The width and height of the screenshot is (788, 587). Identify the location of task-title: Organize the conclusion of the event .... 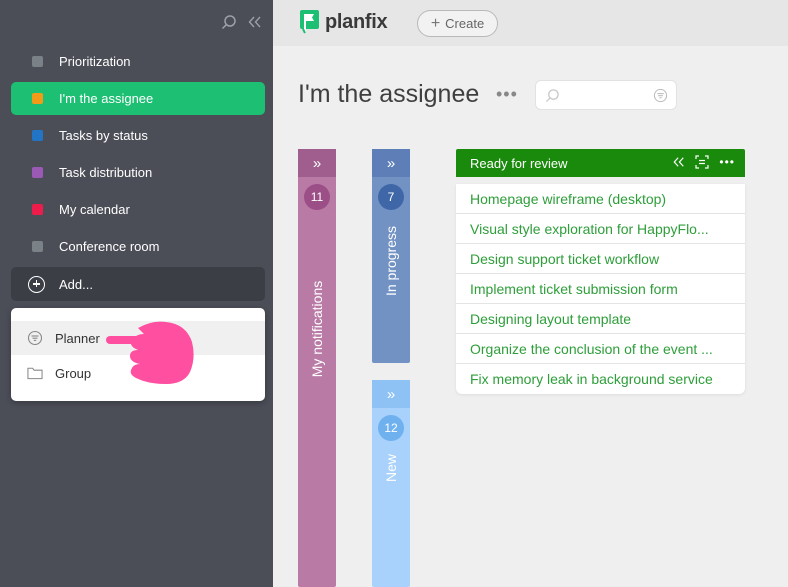
(591, 348).